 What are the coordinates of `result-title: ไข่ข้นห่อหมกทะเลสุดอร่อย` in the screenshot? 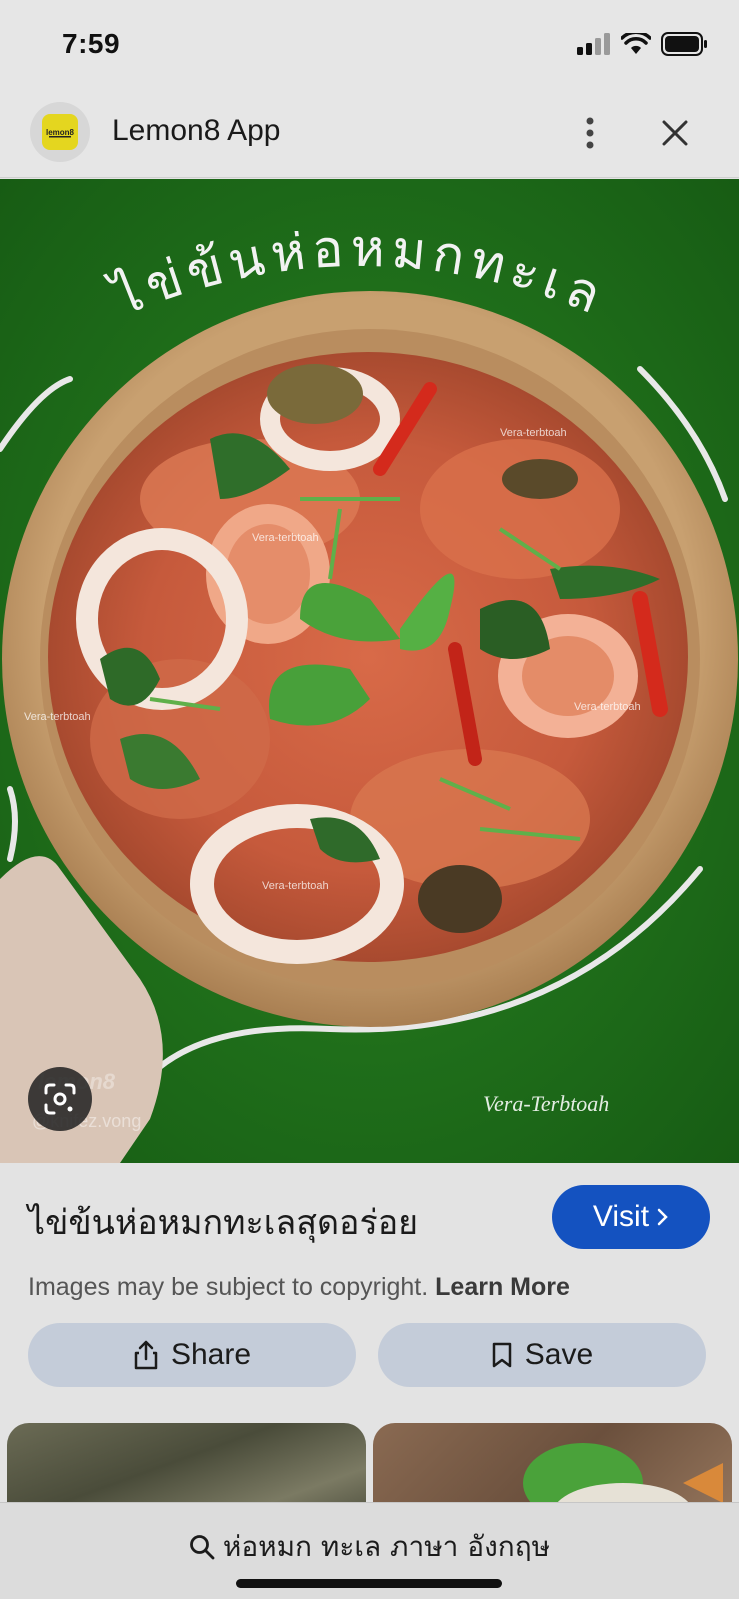 It's located at (223, 1222).